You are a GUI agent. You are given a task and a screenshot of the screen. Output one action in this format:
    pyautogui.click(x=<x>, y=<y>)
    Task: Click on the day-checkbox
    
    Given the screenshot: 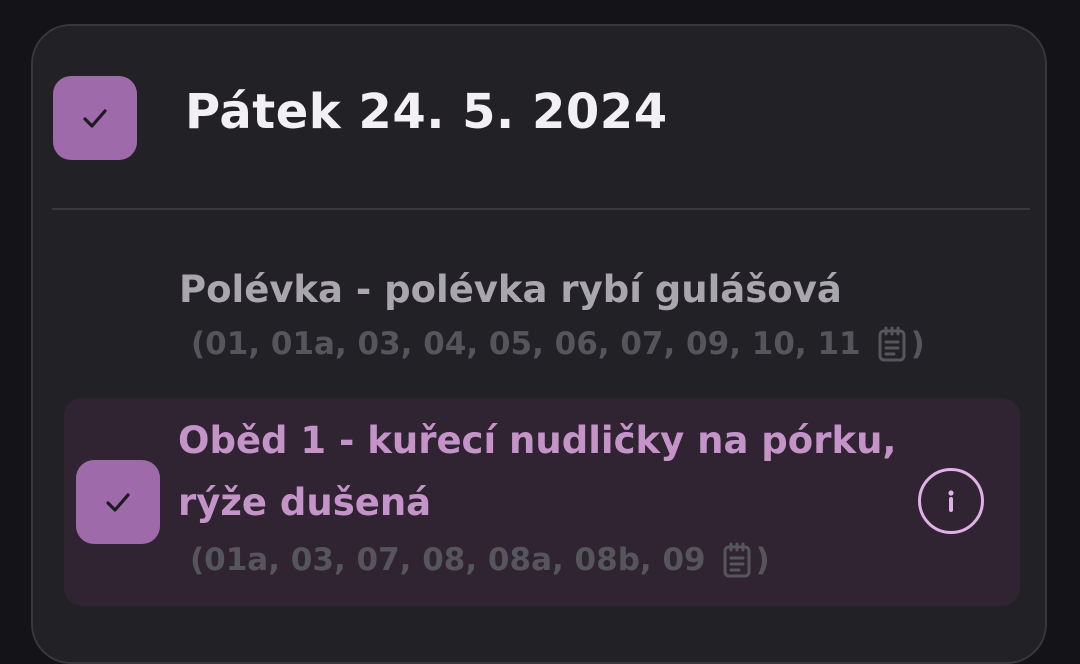 What is the action you would take?
    pyautogui.click(x=95, y=118)
    